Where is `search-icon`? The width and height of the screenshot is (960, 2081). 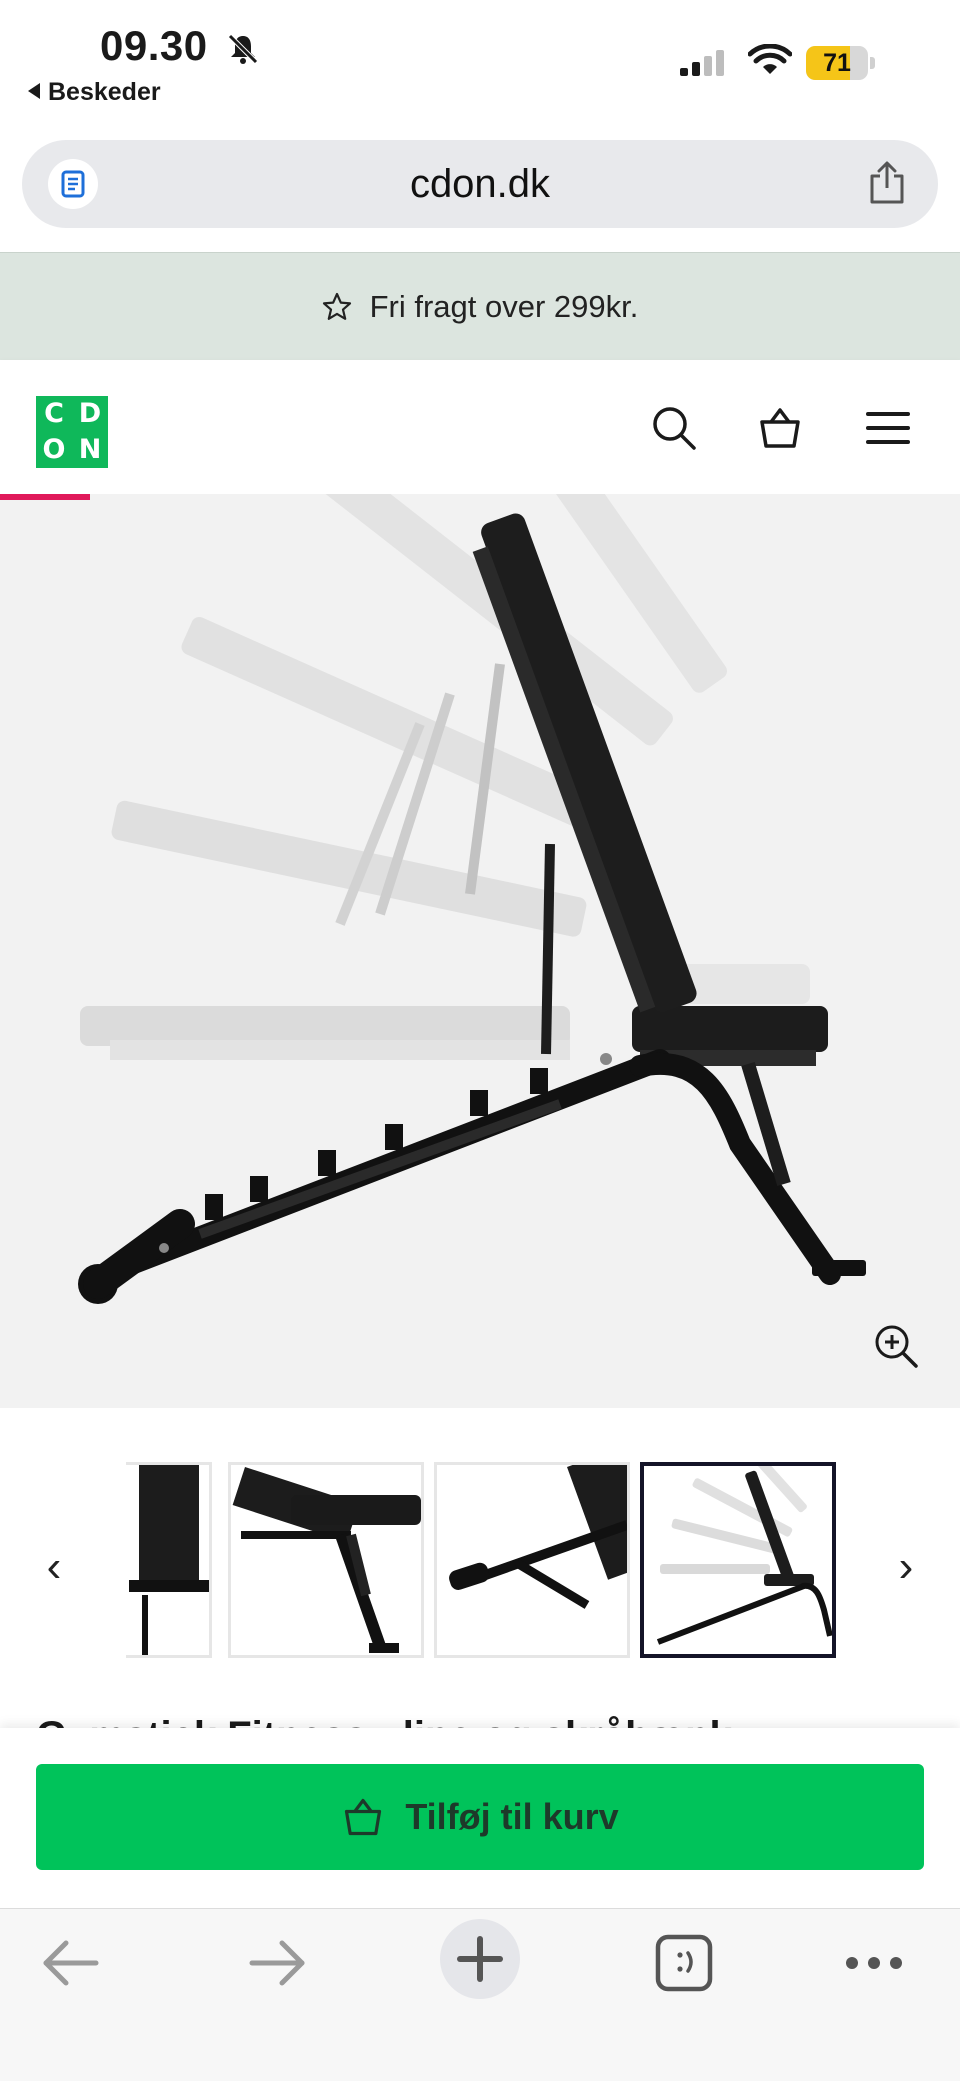
search-icon is located at coordinates (674, 428).